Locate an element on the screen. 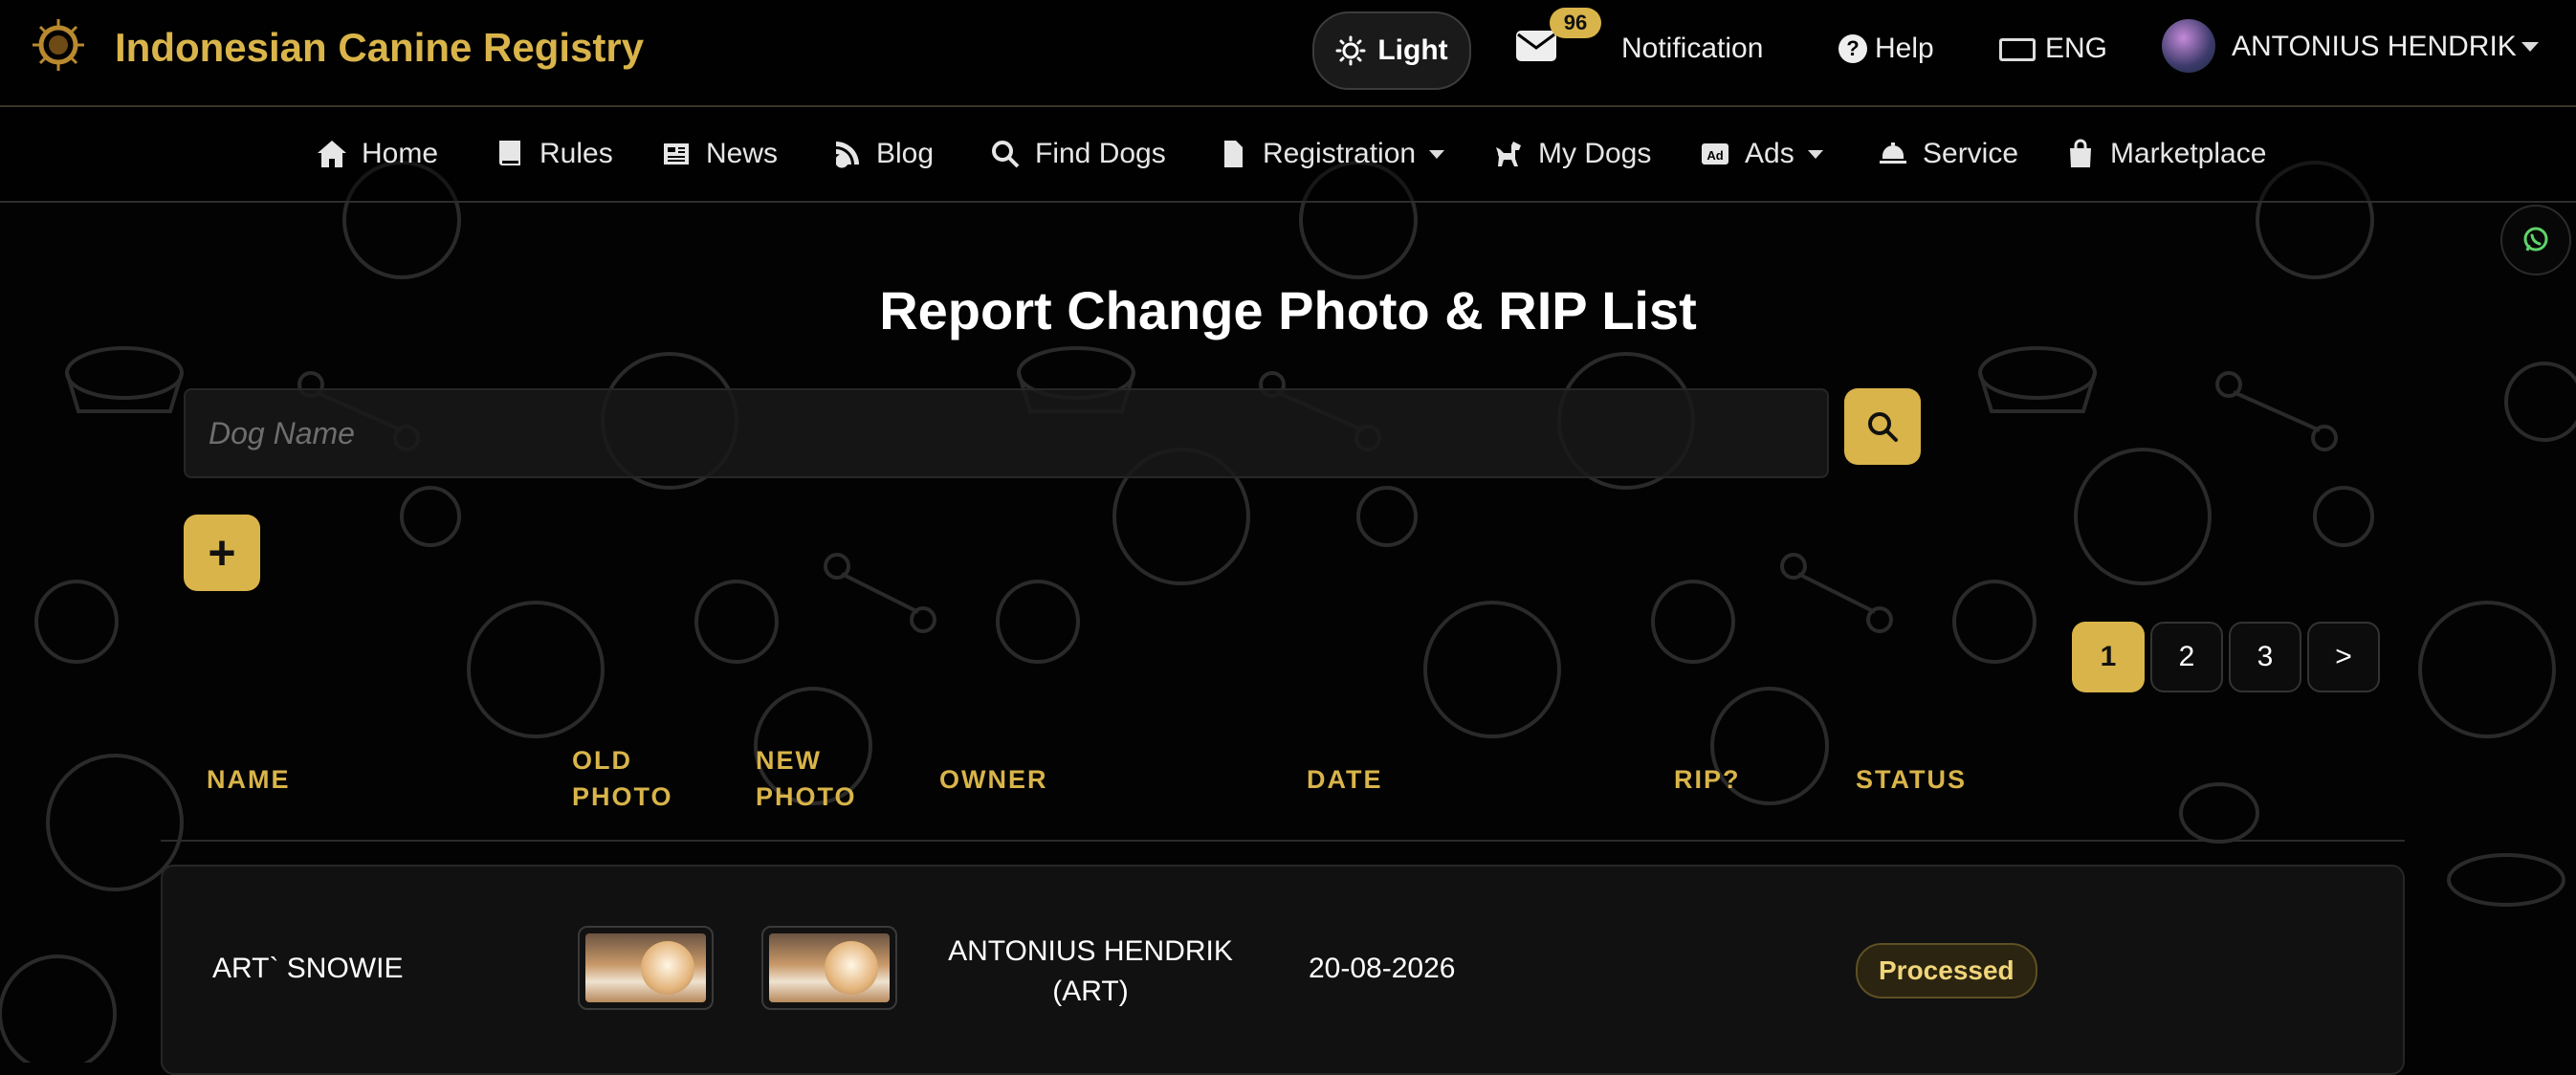  bell-icon is located at coordinates (1893, 154).